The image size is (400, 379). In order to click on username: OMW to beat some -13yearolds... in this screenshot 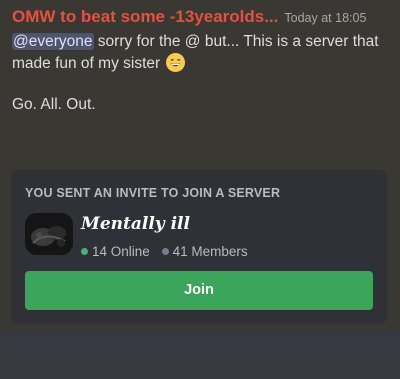, I will do `click(145, 16)`.